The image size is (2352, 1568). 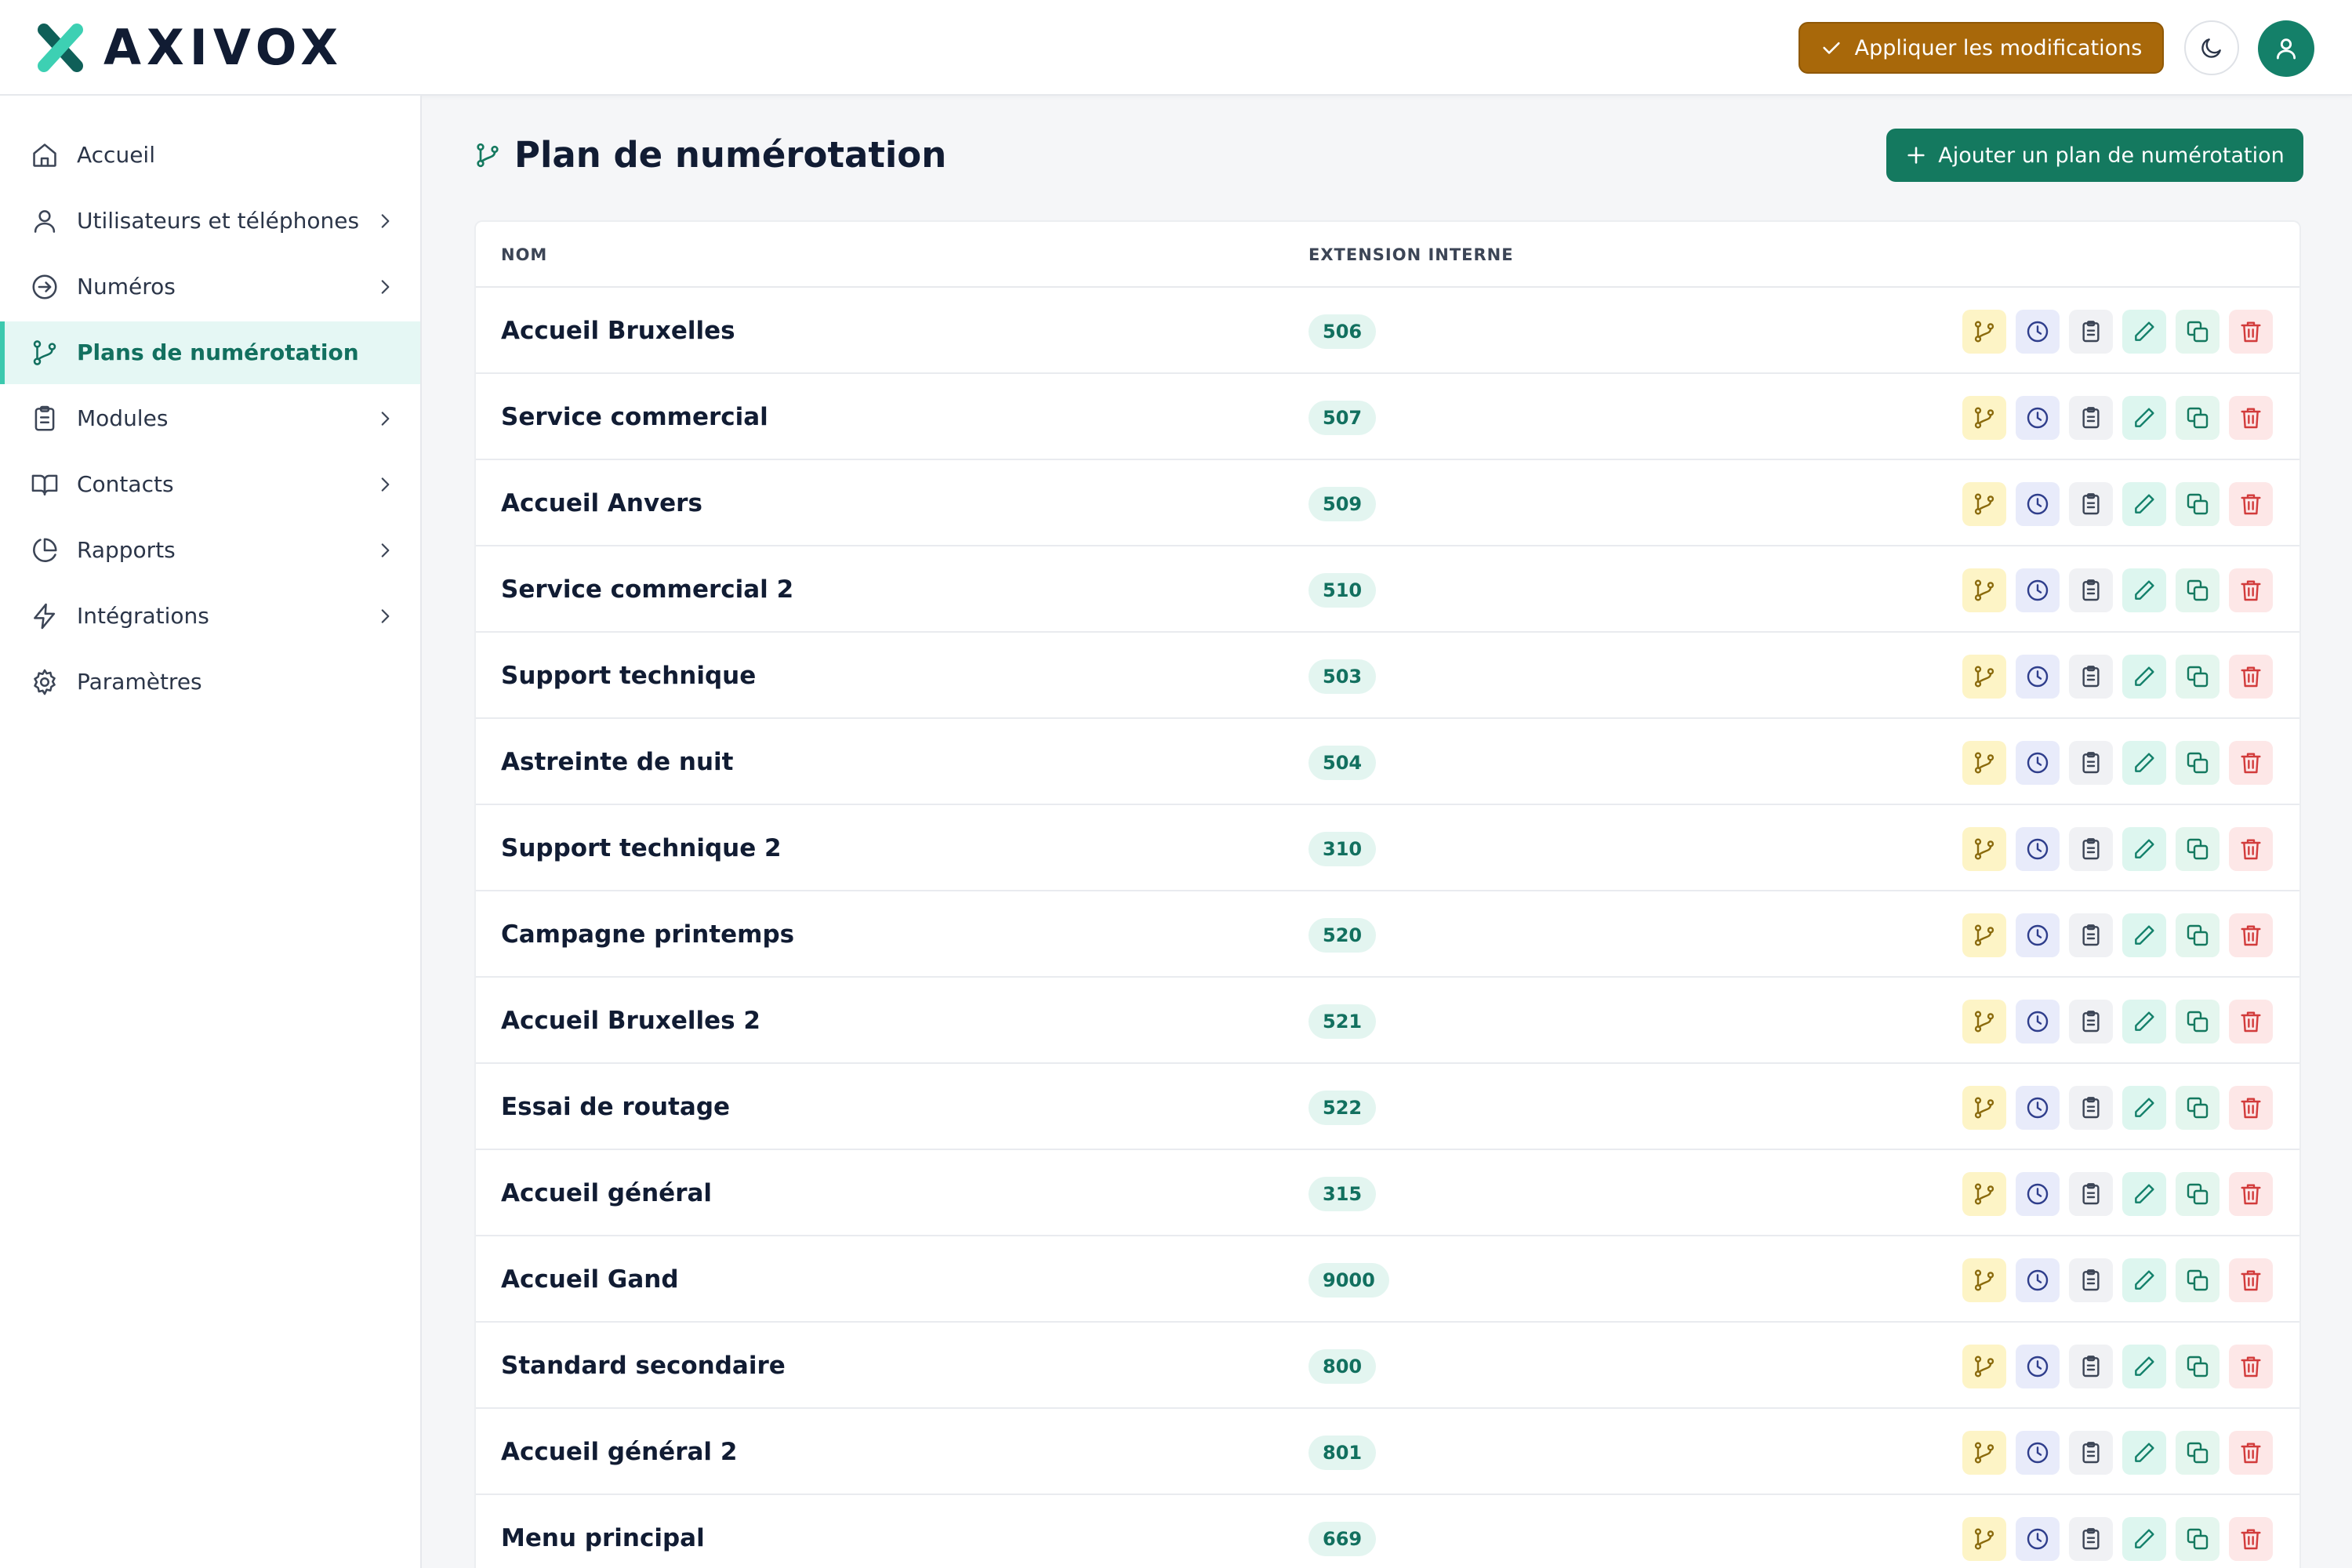 What do you see at coordinates (1387, 503) in the screenshot?
I see `table-row: Accueil Anvers 509` at bounding box center [1387, 503].